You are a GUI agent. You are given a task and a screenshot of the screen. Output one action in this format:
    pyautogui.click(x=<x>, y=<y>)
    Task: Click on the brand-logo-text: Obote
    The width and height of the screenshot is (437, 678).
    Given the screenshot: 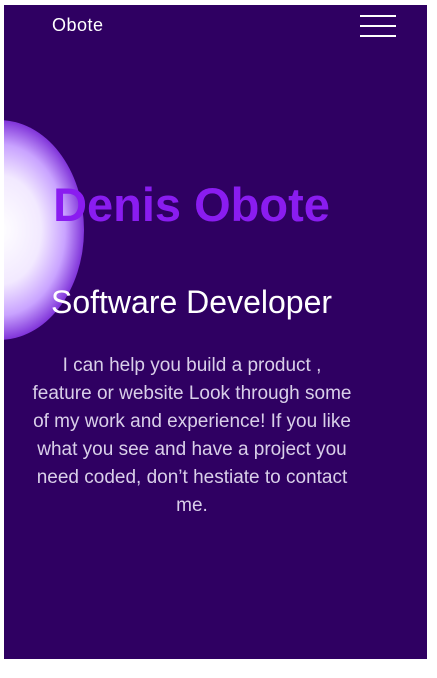 What is the action you would take?
    pyautogui.click(x=78, y=25)
    